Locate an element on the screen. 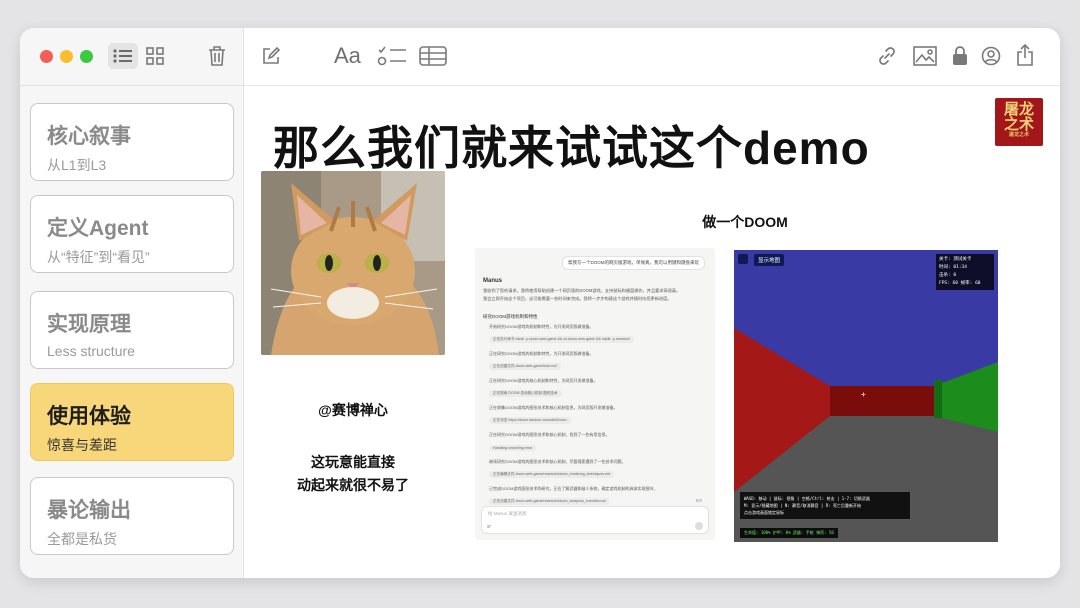 The image size is (1080, 608). comment-line-1: 这玩意能直接 is located at coordinates (353, 462).